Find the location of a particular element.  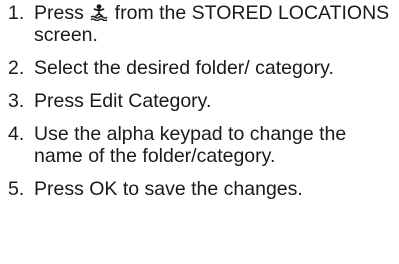

step-number: 4. is located at coordinates (16, 134).